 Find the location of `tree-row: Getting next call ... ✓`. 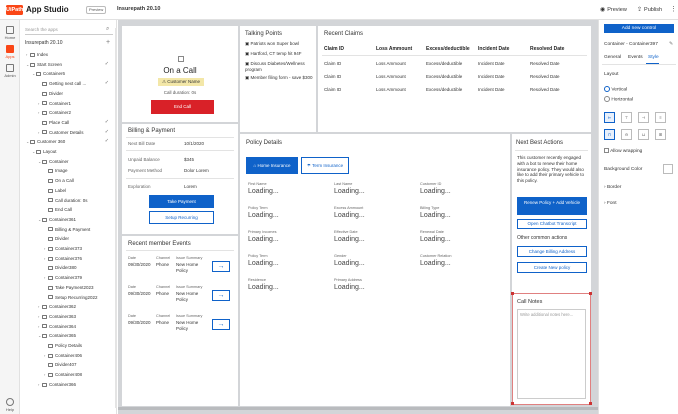

tree-row: Getting next call ... ✓ is located at coordinates (68, 83).